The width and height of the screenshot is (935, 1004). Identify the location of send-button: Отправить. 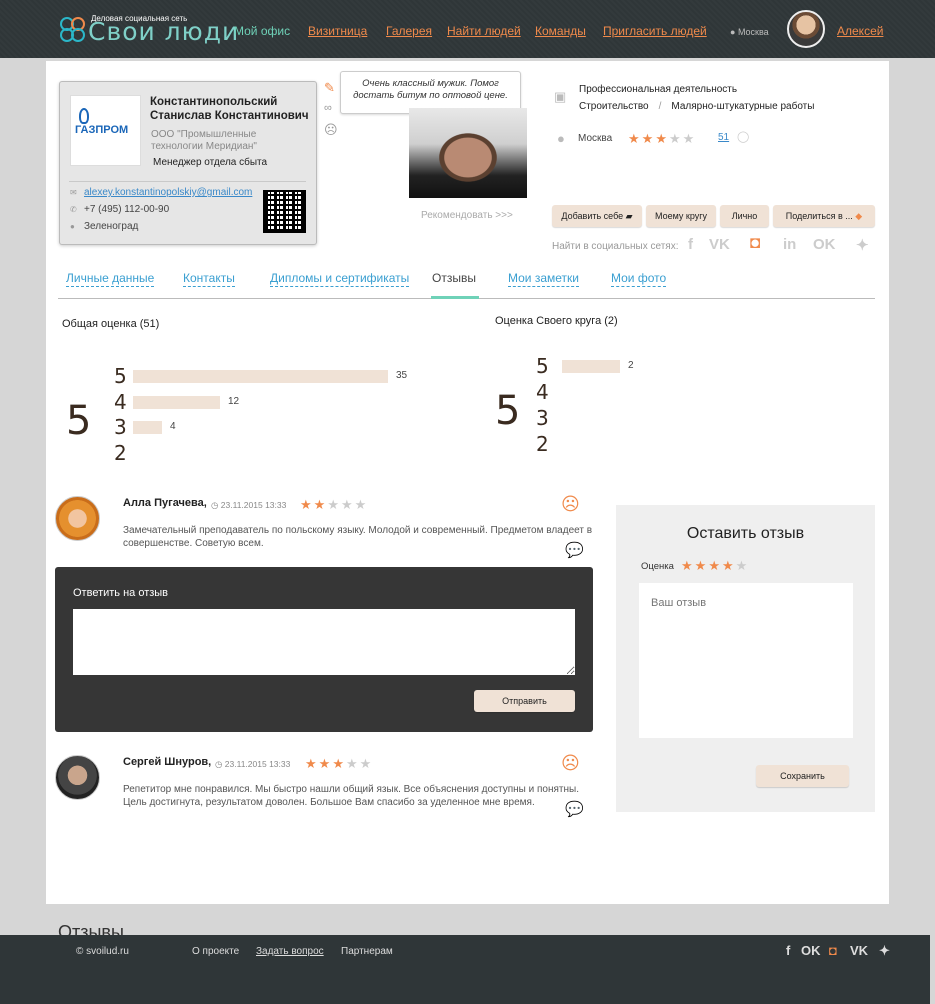
(524, 701).